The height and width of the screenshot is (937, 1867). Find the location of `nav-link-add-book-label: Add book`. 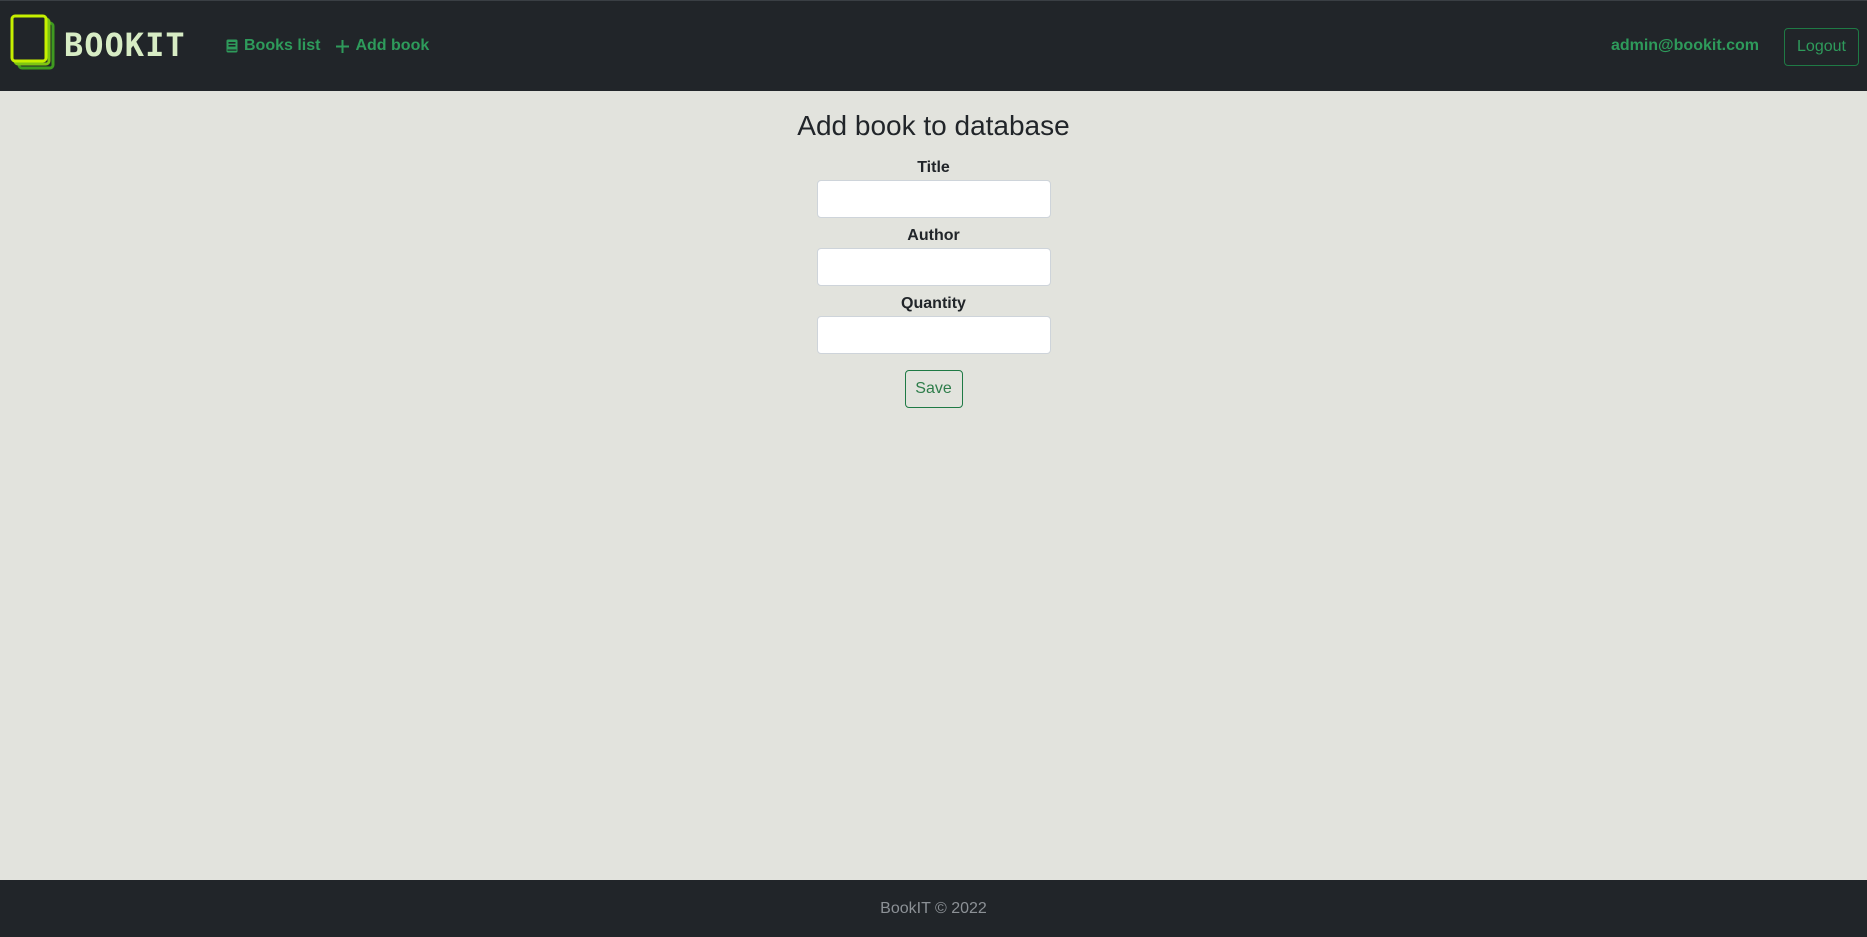

nav-link-add-book-label: Add book is located at coordinates (392, 45).